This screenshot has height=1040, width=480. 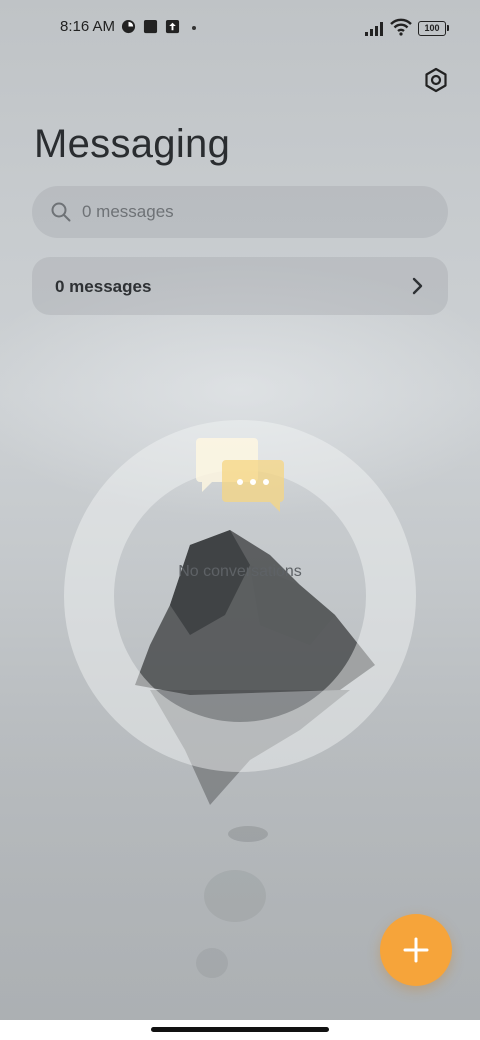 I want to click on home-indicator, so click(x=240, y=1029).